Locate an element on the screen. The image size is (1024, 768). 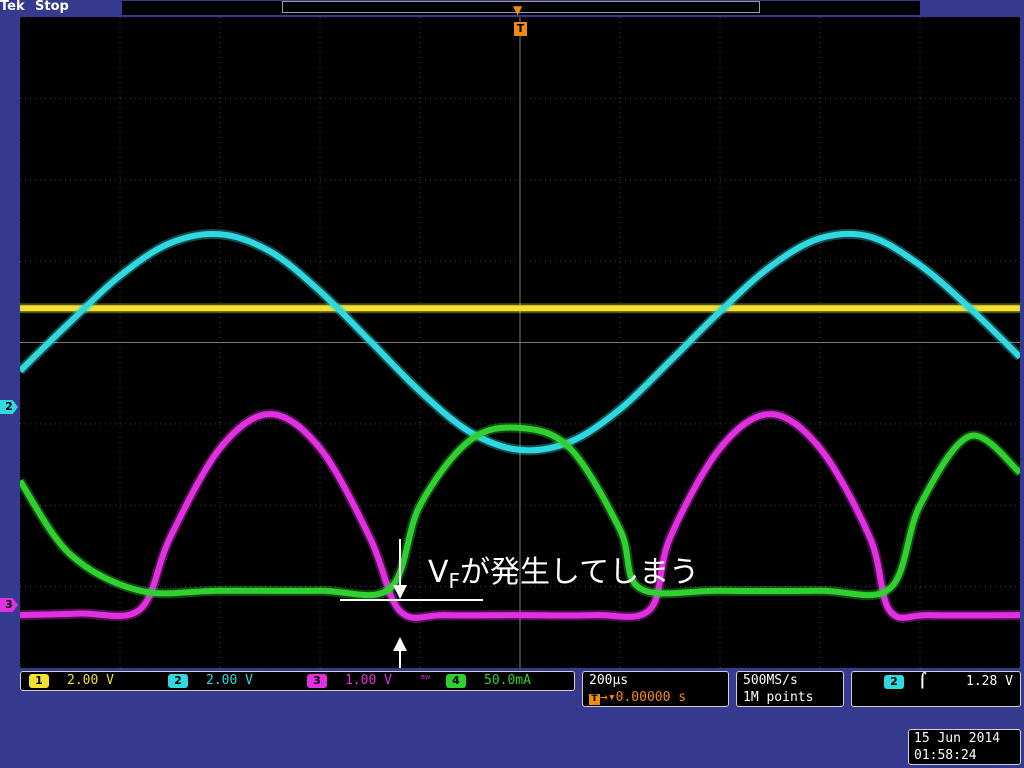
channel-2-ground-marker: 2 is located at coordinates (9, 407).